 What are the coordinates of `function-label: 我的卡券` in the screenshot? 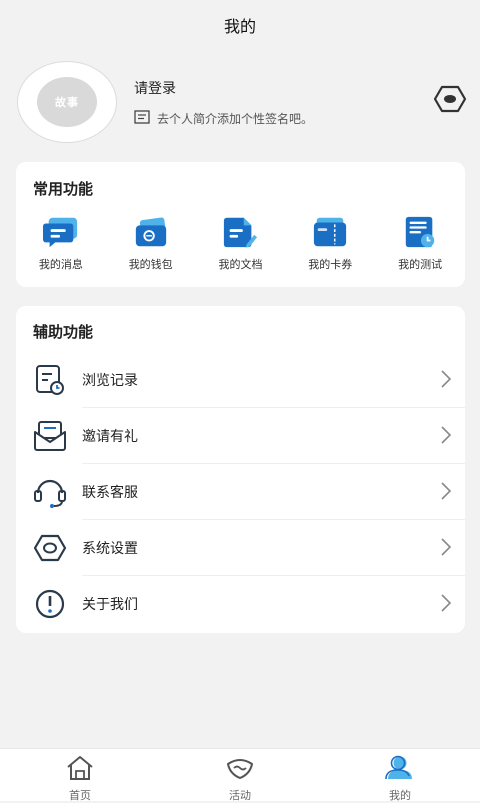 It's located at (330, 264).